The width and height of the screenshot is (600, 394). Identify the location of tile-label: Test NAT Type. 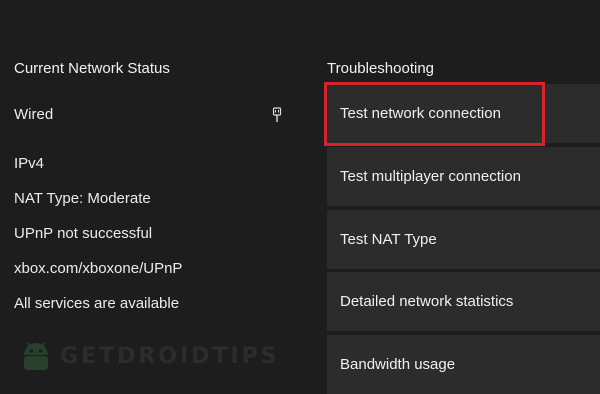
(388, 239).